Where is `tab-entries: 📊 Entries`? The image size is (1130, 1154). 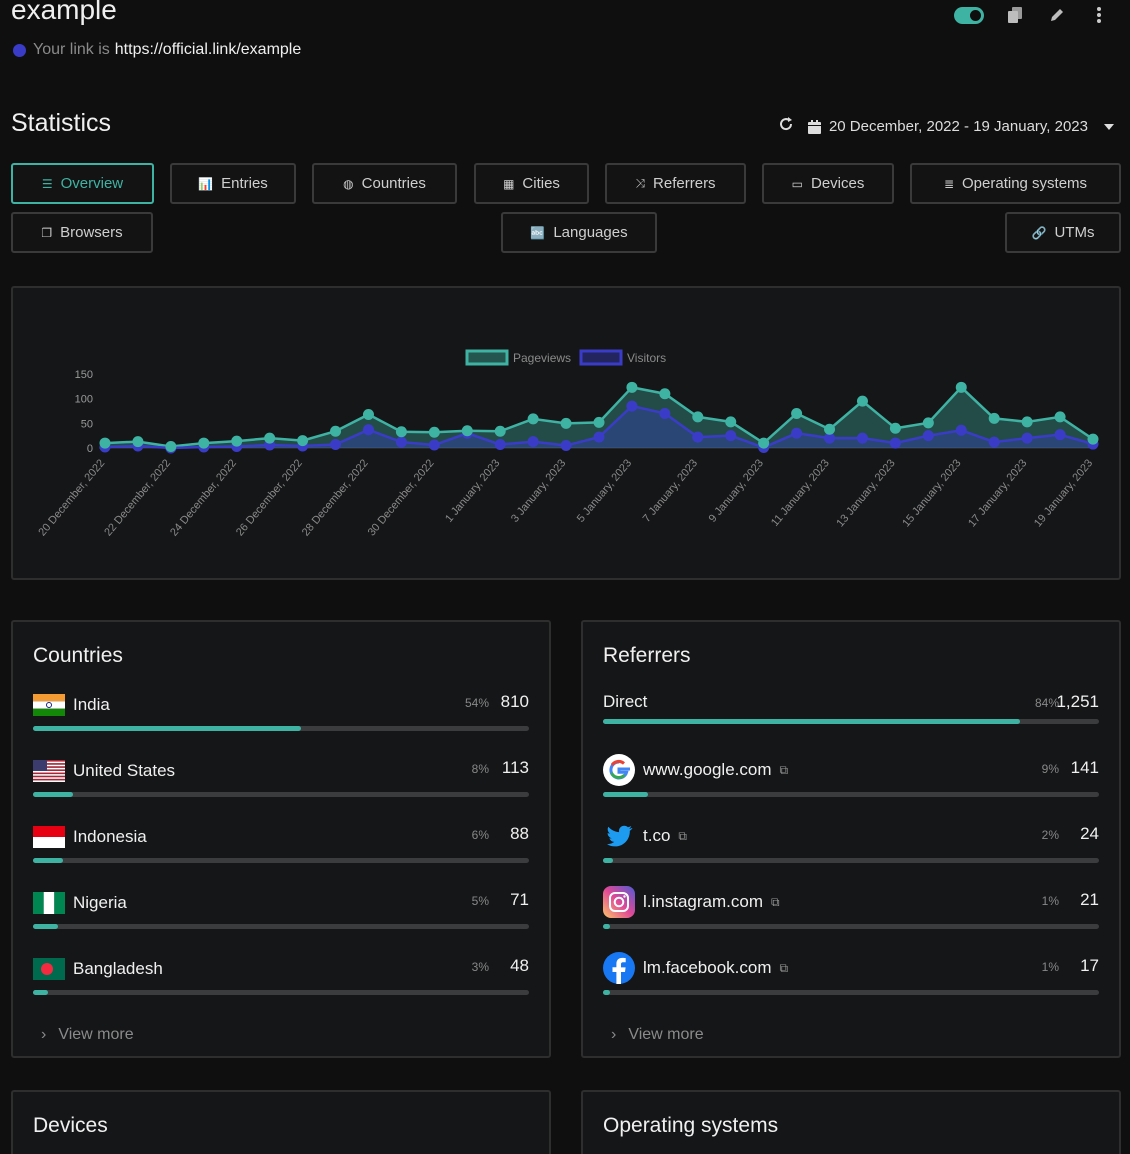
tab-entries: 📊 Entries is located at coordinates (233, 183).